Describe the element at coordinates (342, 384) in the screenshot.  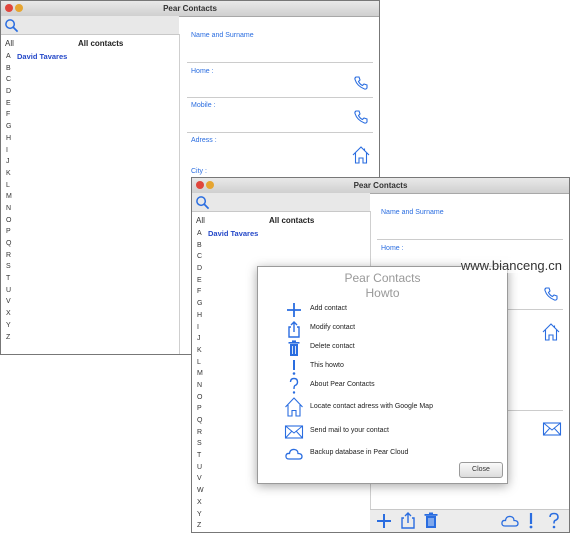
I see `howto-text: About Pear Contacts` at that location.